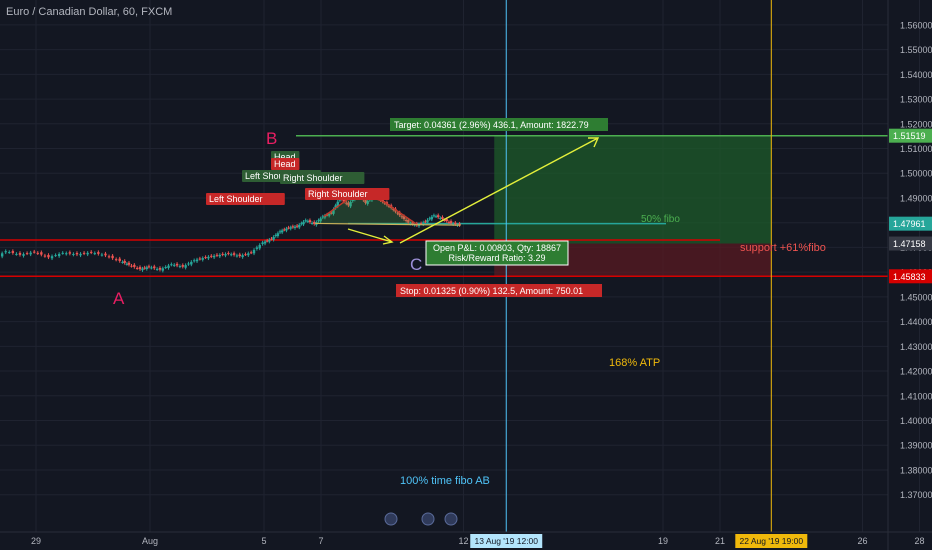  Describe the element at coordinates (772, 541) in the screenshot. I see `date-highlight-label: 22 Aug '19 19:00` at that location.